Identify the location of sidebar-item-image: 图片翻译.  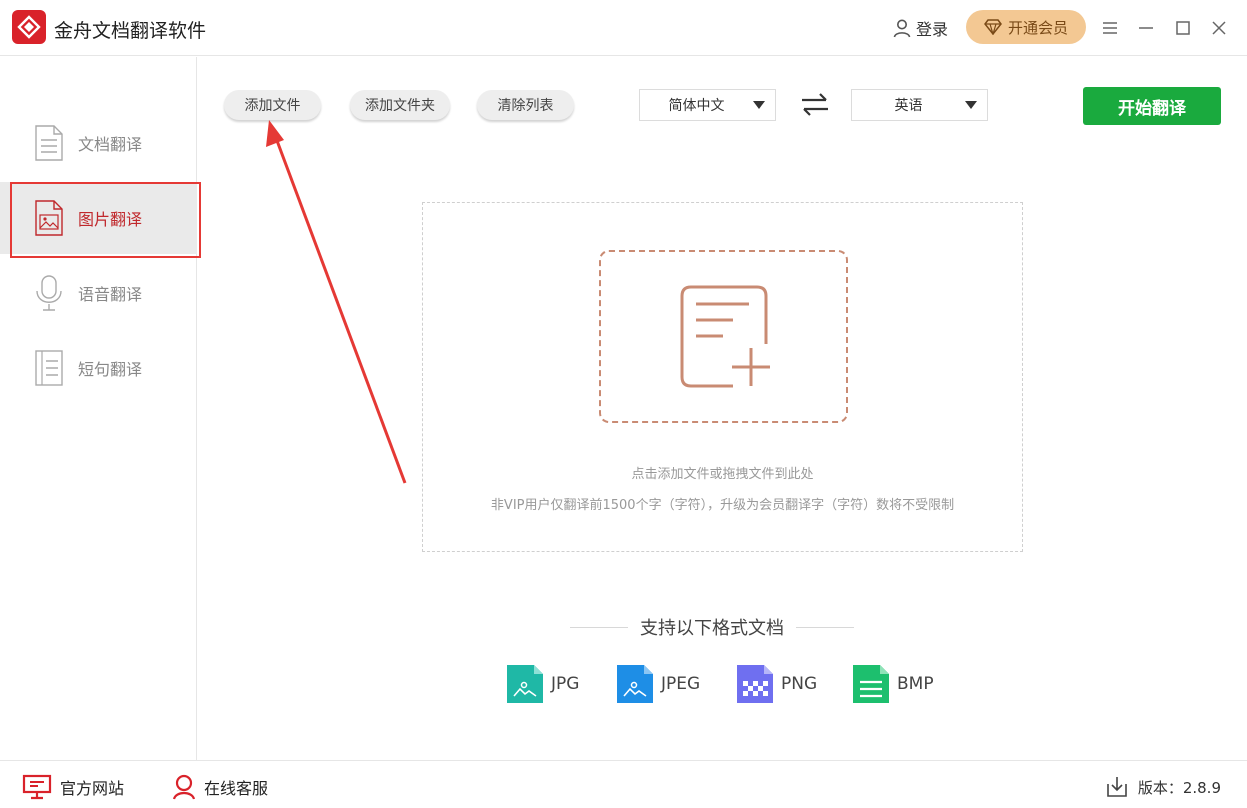
(100, 220).